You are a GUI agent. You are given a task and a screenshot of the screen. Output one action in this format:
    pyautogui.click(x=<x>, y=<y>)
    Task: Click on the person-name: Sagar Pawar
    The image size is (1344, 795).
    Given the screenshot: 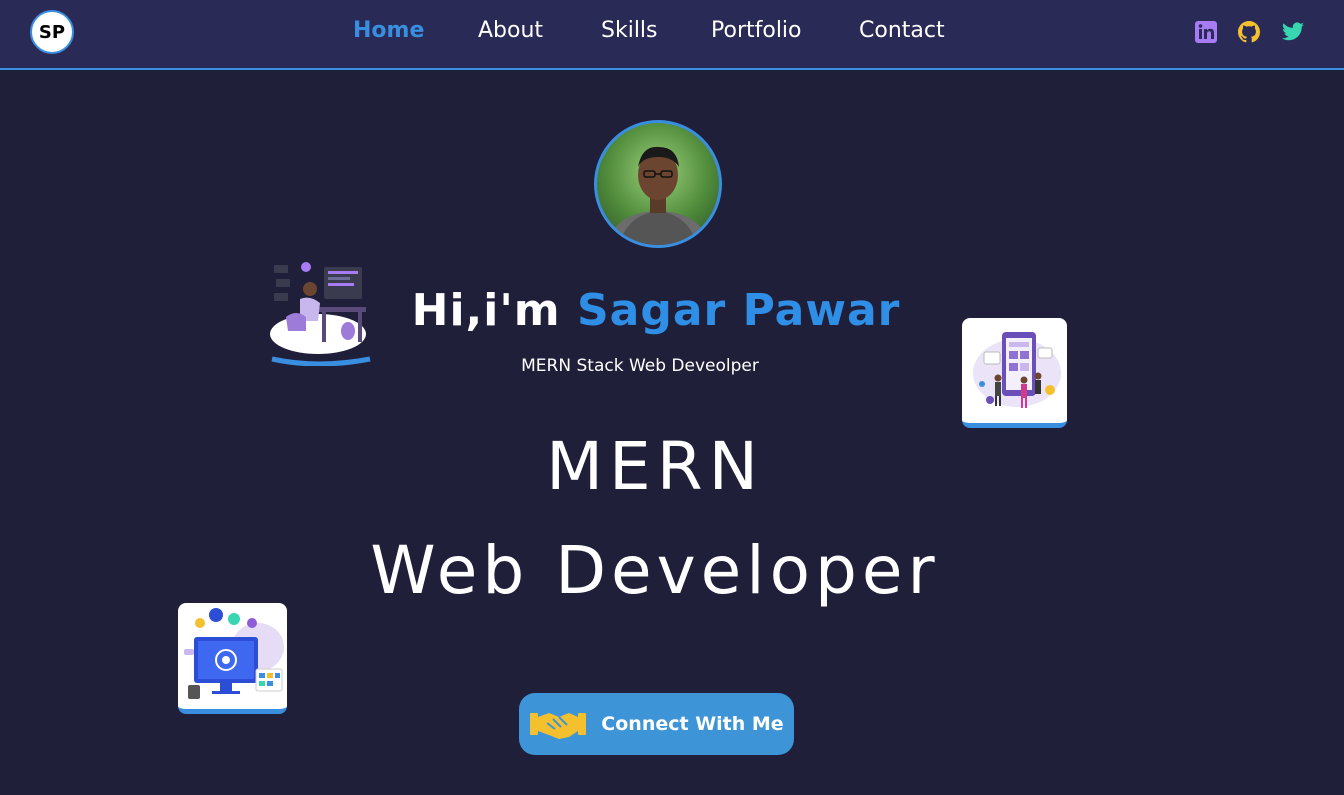 What is the action you would take?
    pyautogui.click(x=738, y=310)
    